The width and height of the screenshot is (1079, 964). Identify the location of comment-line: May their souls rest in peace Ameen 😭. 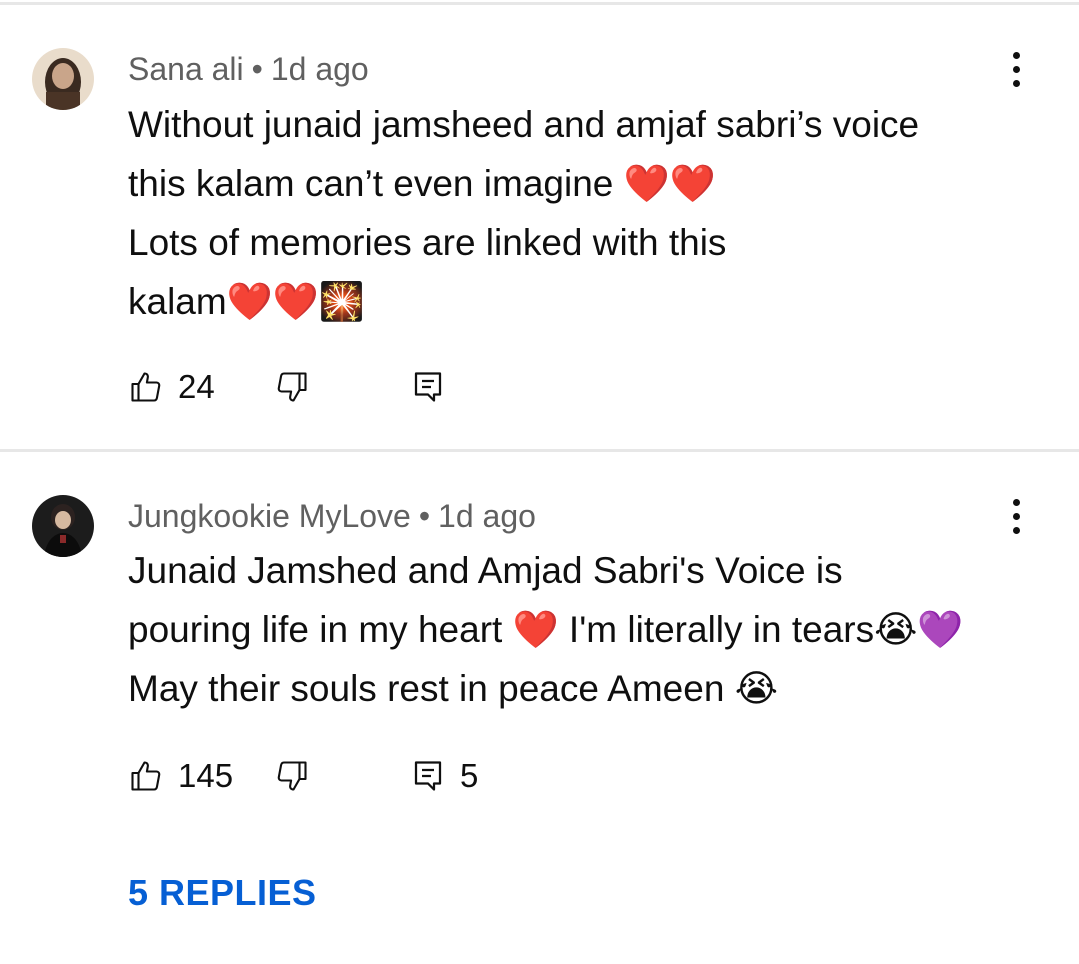
(453, 688).